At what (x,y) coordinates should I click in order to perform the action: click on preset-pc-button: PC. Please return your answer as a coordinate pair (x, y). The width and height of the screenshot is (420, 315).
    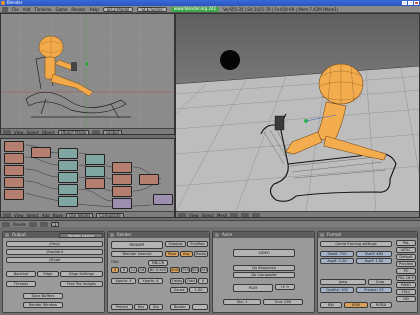
    Looking at the image, I should click on (406, 271).